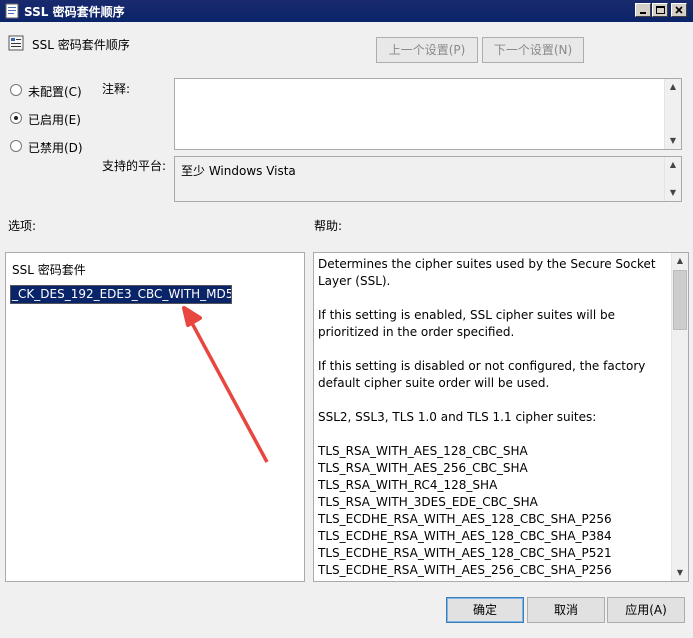 This screenshot has width=693, height=638. Describe the element at coordinates (485, 610) in the screenshot. I see `ok-button: 确定` at that location.